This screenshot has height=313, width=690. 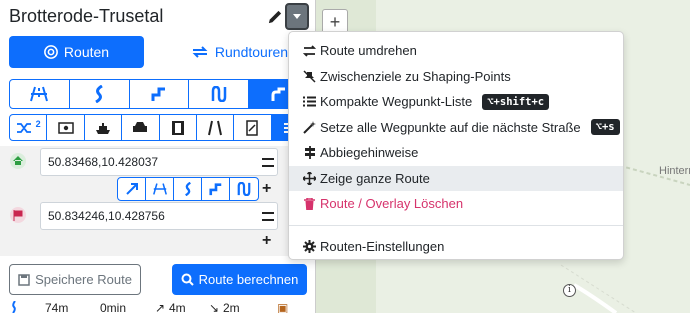 I want to click on segment-profile-straight, so click(x=132, y=189).